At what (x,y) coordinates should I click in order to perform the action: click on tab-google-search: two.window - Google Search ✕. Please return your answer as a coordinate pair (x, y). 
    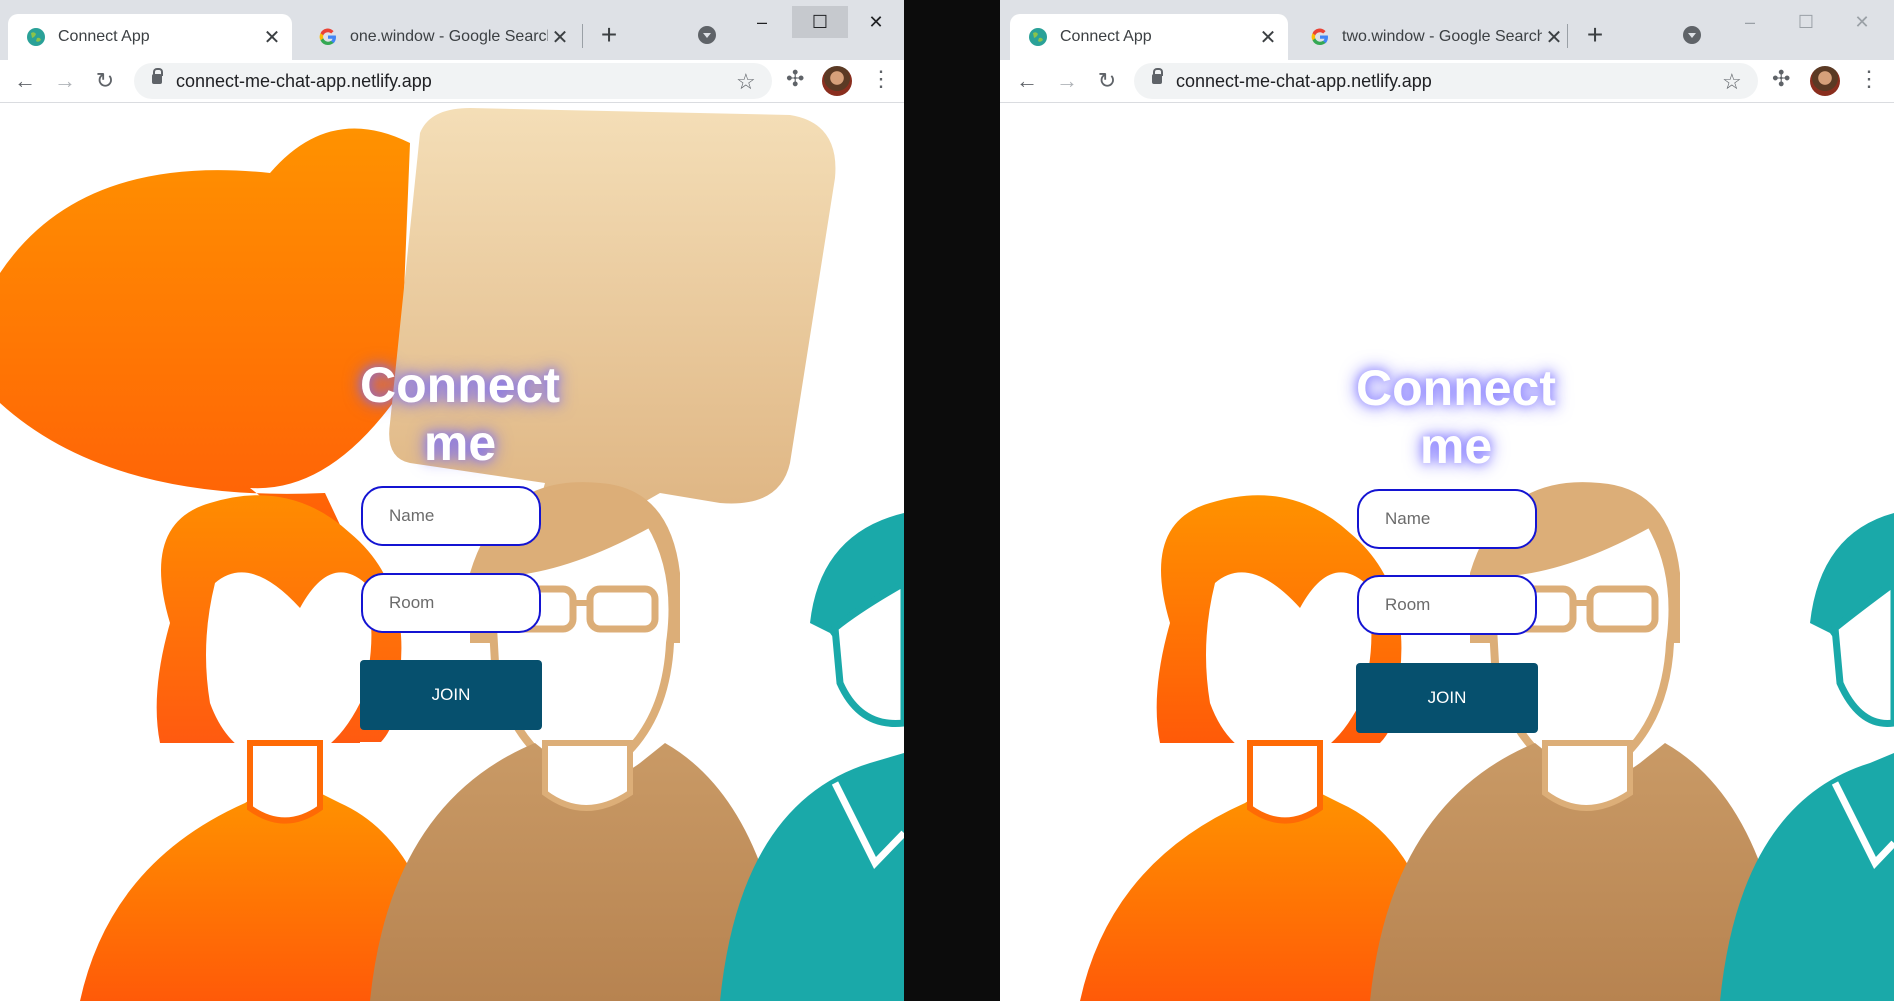
    Looking at the image, I should click on (1433, 37).